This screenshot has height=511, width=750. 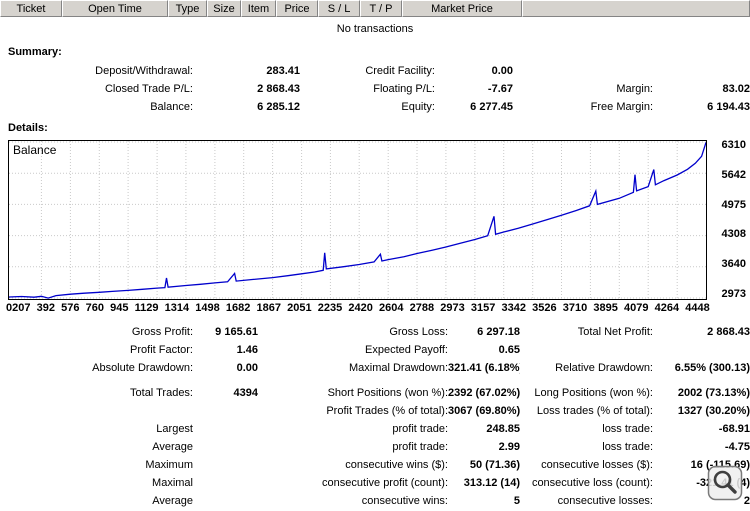 What do you see at coordinates (391, 308) in the screenshot?
I see `x-tick-label: 2604` at bounding box center [391, 308].